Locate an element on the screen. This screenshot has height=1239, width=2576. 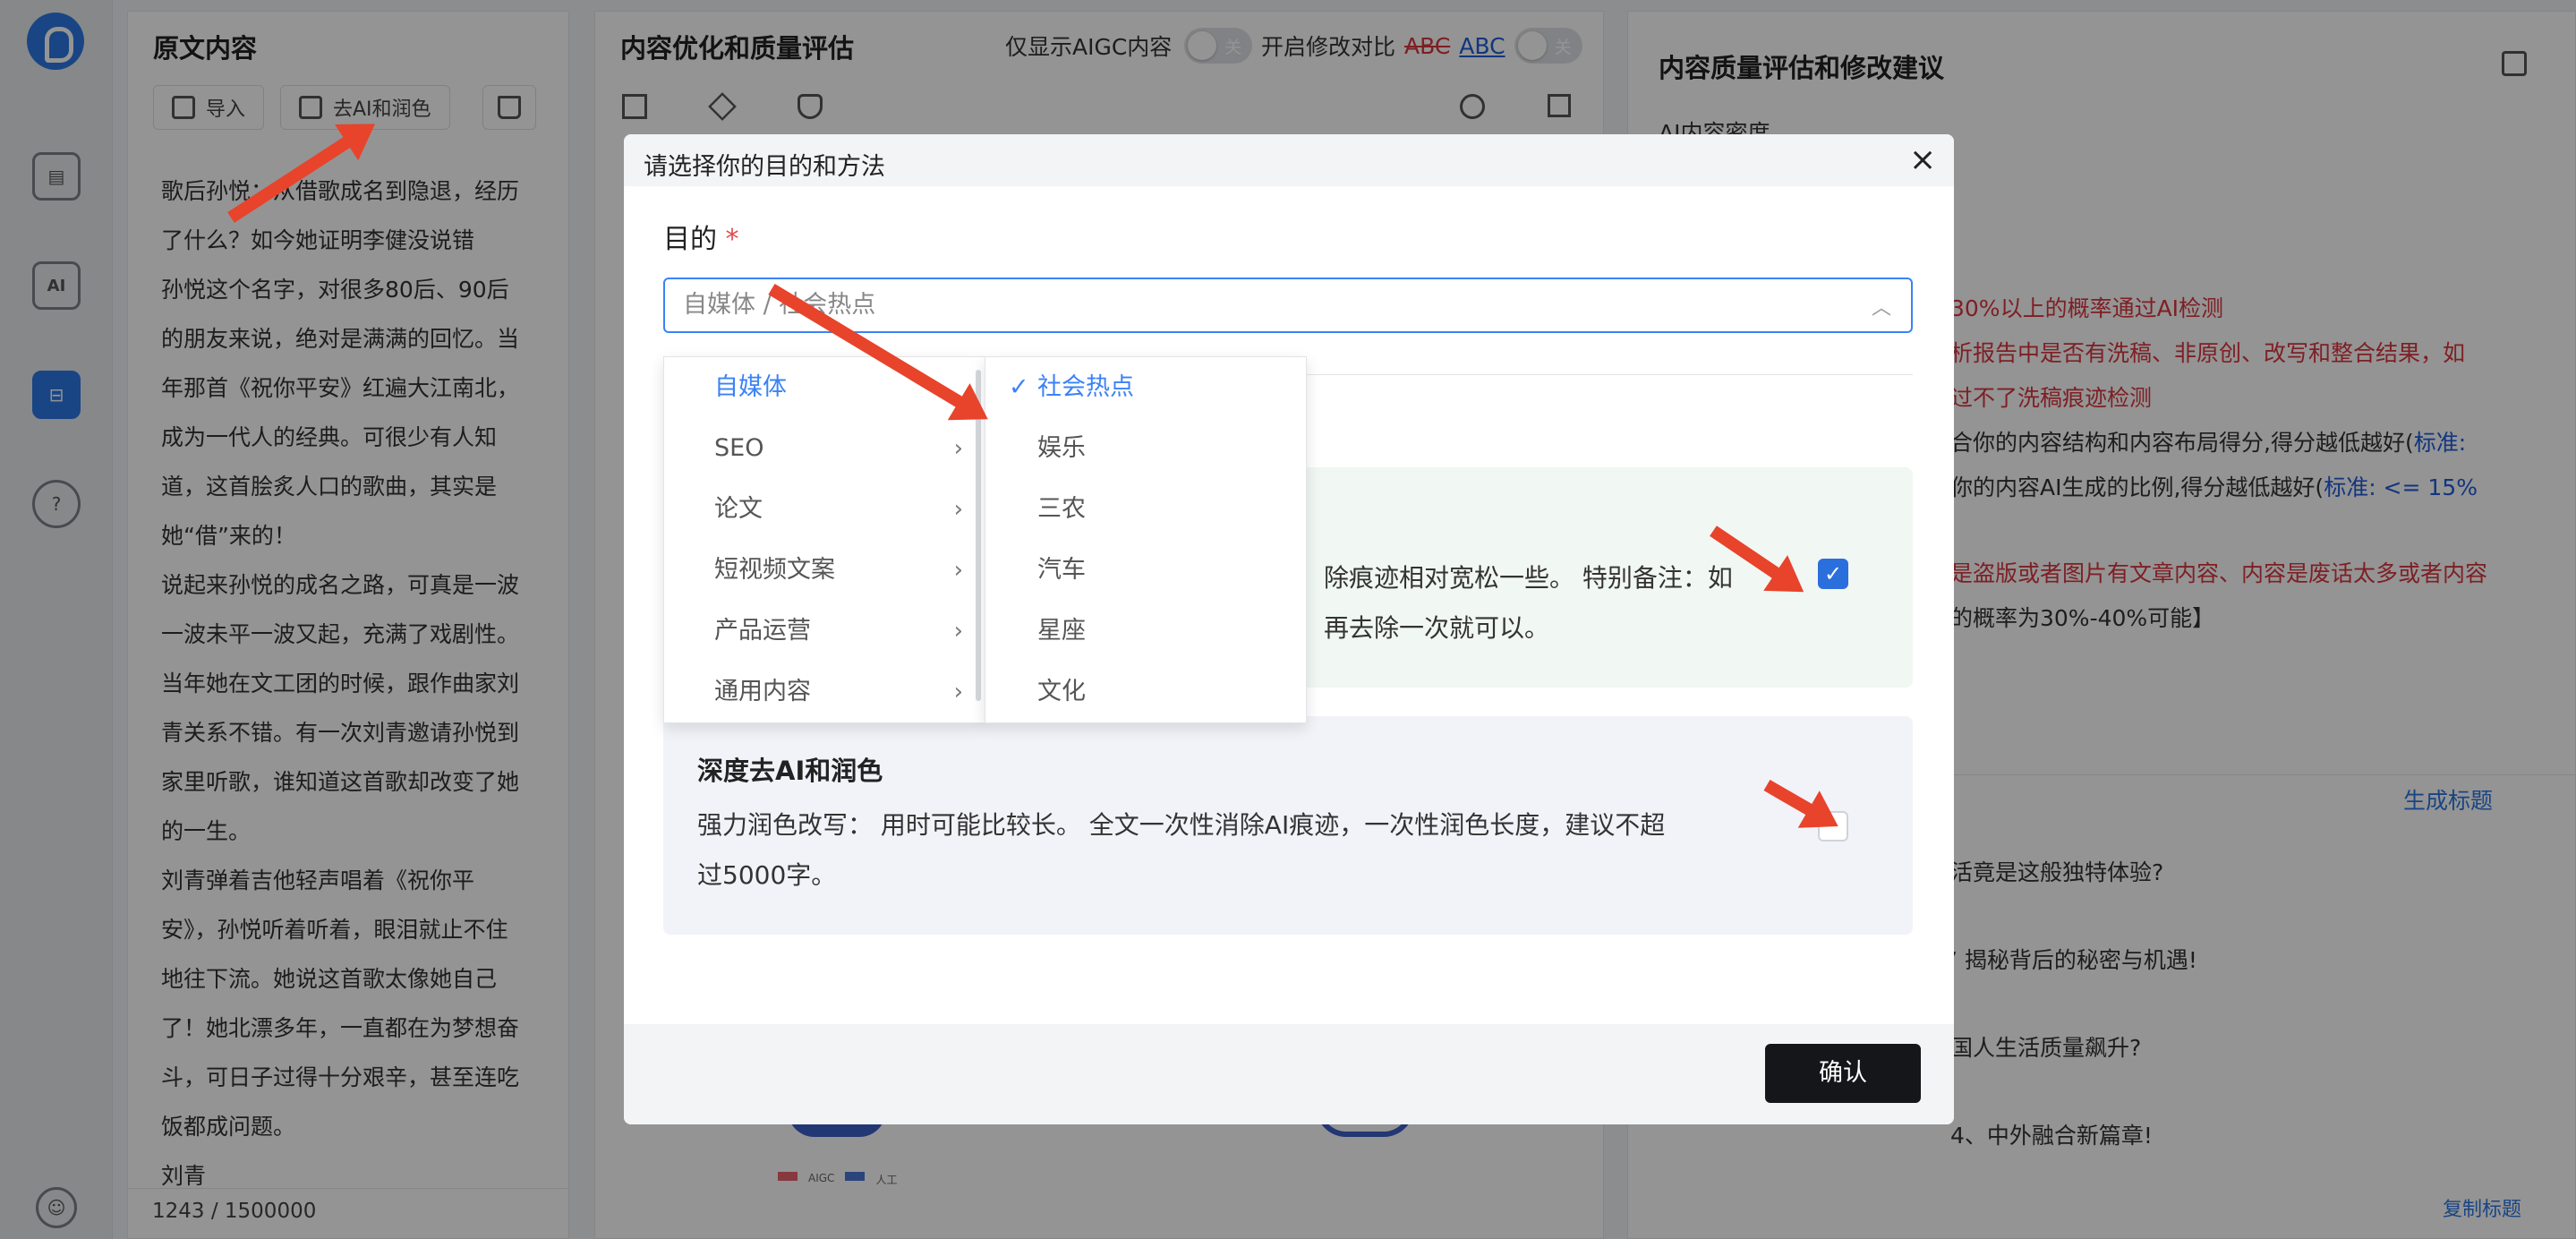
cascader-option: 论文 › is located at coordinates (824, 509).